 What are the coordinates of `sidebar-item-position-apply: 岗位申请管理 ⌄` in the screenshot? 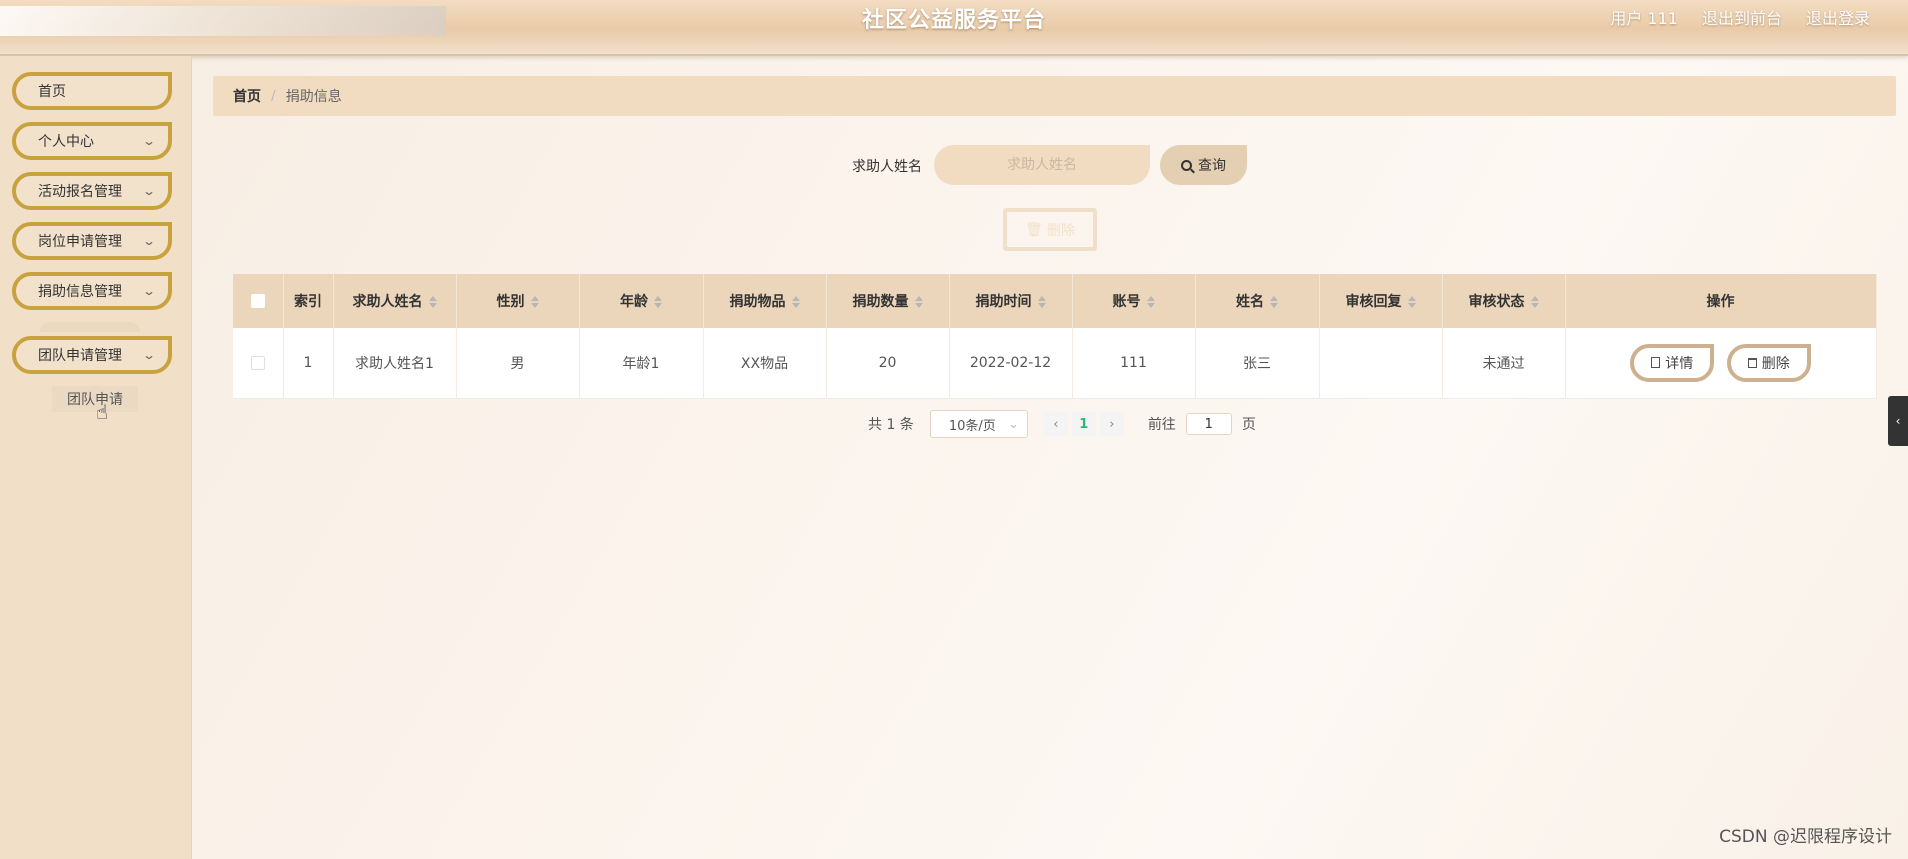 It's located at (92, 241).